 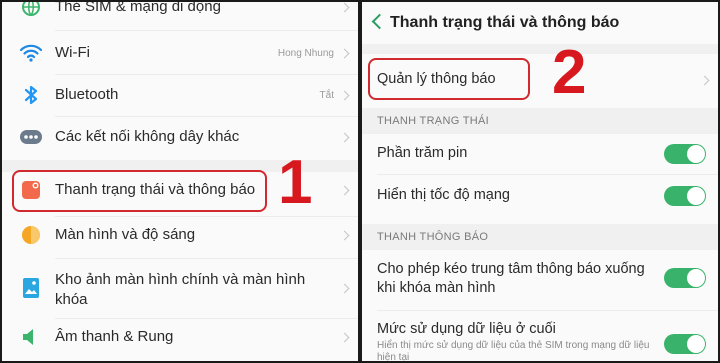 I want to click on settings-item-label: Âm thanh & Rung, so click(x=114, y=336).